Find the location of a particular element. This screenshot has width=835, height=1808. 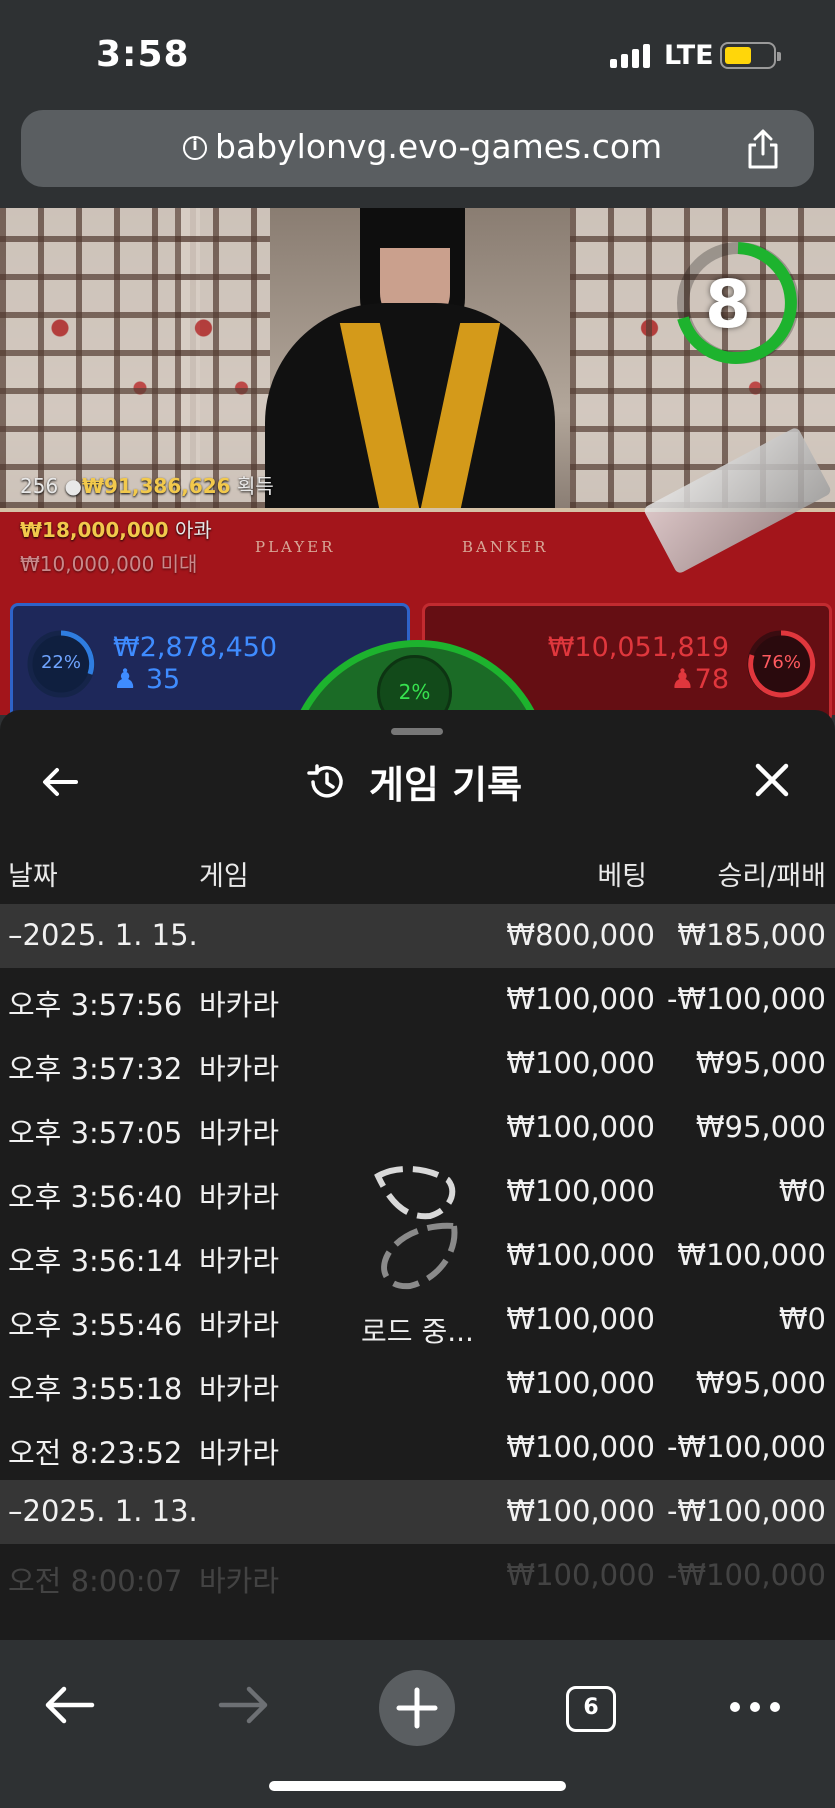

row-time: 오후 3:56:40 is located at coordinates (95, 1197).